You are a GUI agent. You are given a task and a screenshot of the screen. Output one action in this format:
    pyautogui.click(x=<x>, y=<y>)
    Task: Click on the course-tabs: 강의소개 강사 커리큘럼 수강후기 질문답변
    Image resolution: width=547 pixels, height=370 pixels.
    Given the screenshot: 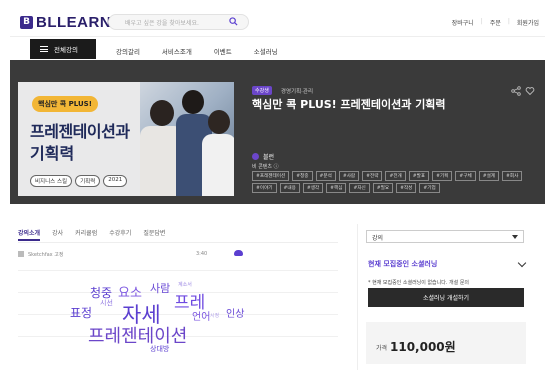 What is the action you would take?
    pyautogui.click(x=91, y=234)
    